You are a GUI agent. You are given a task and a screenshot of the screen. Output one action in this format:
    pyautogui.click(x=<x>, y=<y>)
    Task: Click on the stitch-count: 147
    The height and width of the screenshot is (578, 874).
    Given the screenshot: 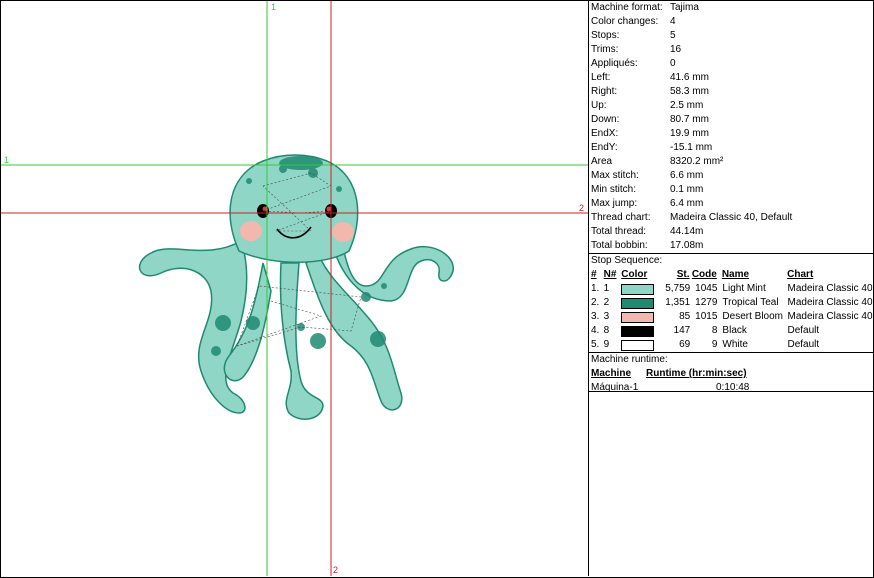 What is the action you would take?
    pyautogui.click(x=682, y=330)
    